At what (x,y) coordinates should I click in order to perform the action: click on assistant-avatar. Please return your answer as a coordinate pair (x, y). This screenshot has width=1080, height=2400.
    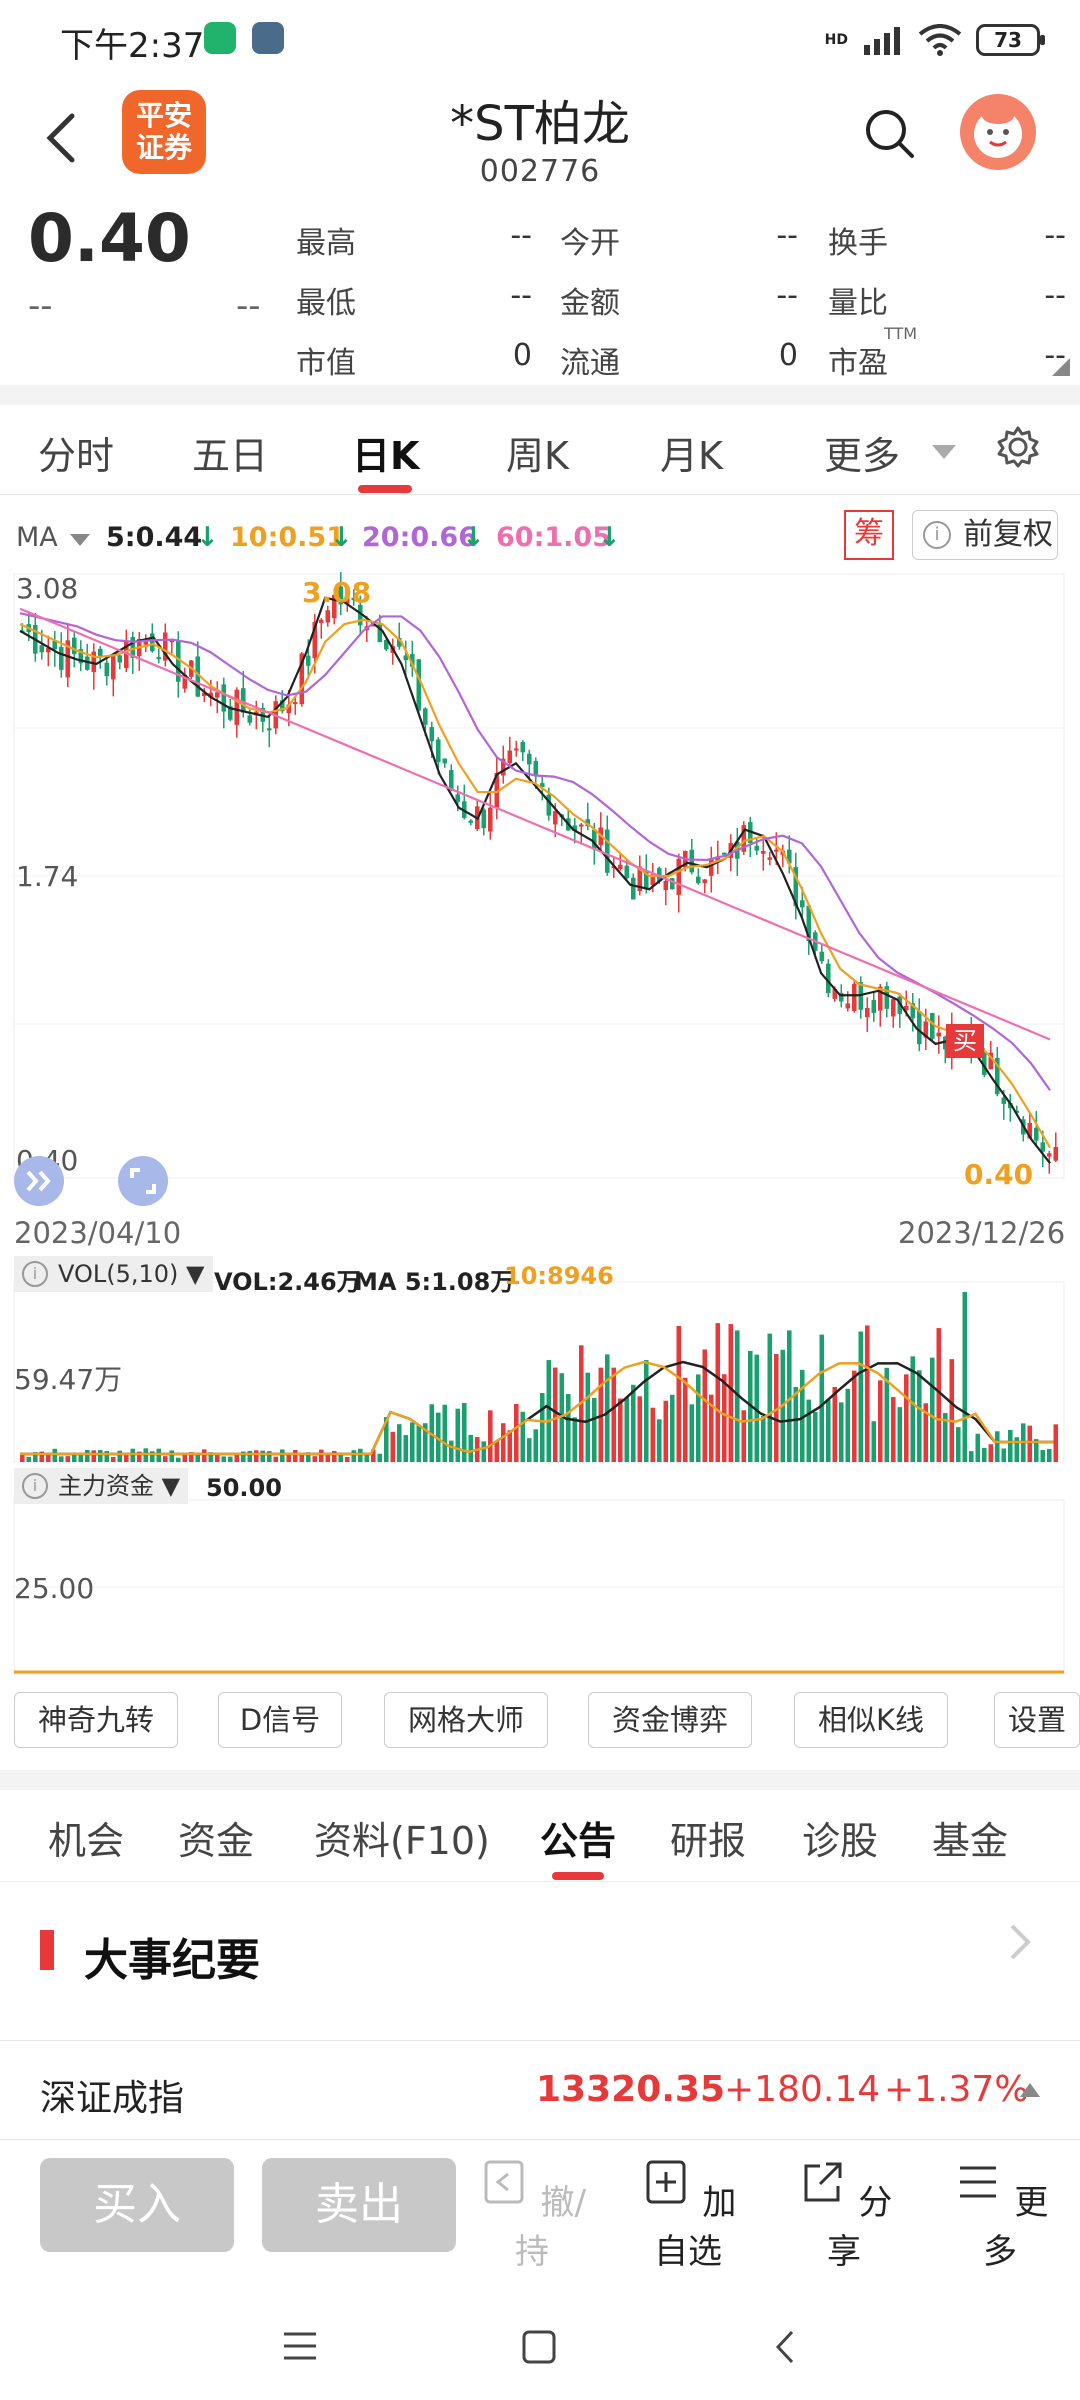
    Looking at the image, I should click on (998, 132).